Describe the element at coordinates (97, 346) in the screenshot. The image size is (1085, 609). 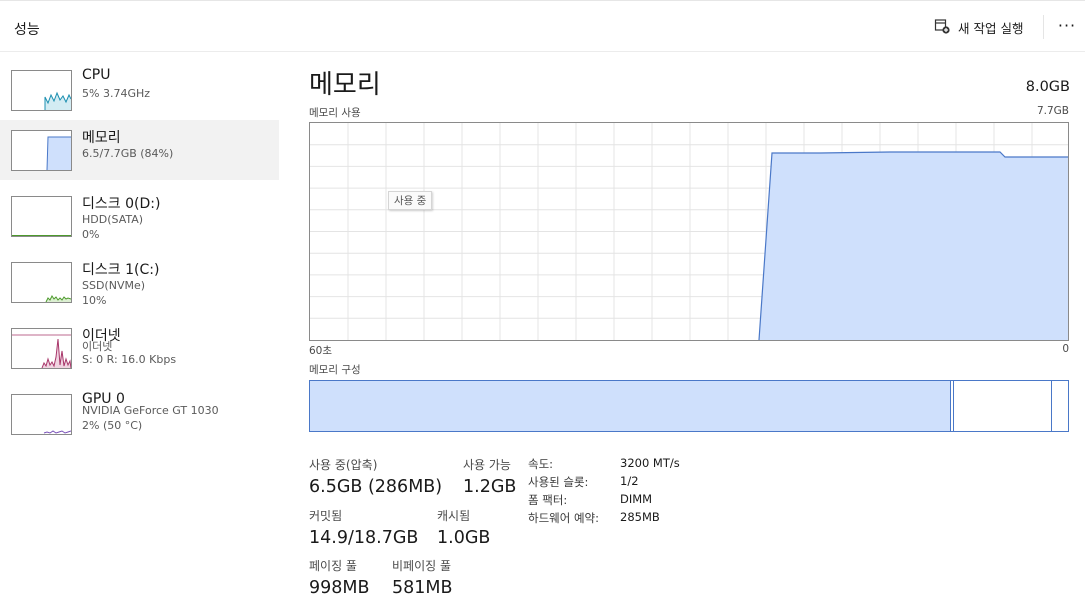
I see `sidebar-item-detail: 이더넷` at that location.